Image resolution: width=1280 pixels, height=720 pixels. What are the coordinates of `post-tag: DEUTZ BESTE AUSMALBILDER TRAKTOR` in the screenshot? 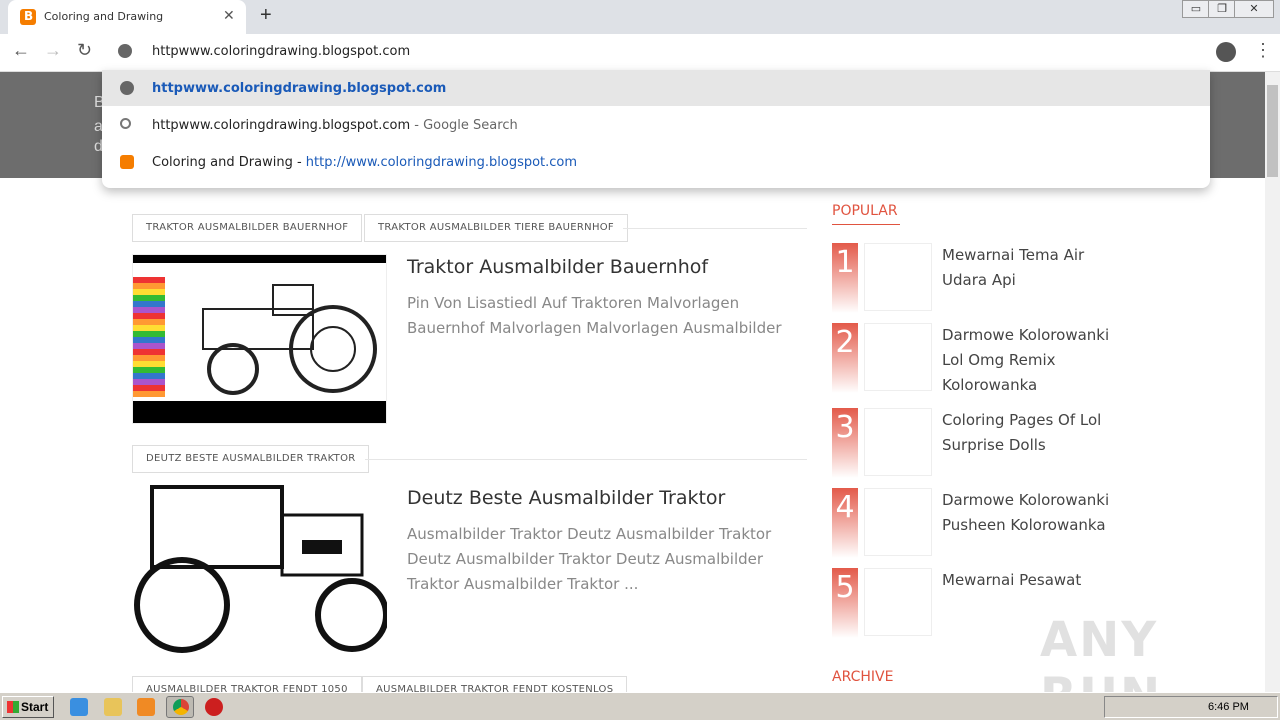 It's located at (251, 459).